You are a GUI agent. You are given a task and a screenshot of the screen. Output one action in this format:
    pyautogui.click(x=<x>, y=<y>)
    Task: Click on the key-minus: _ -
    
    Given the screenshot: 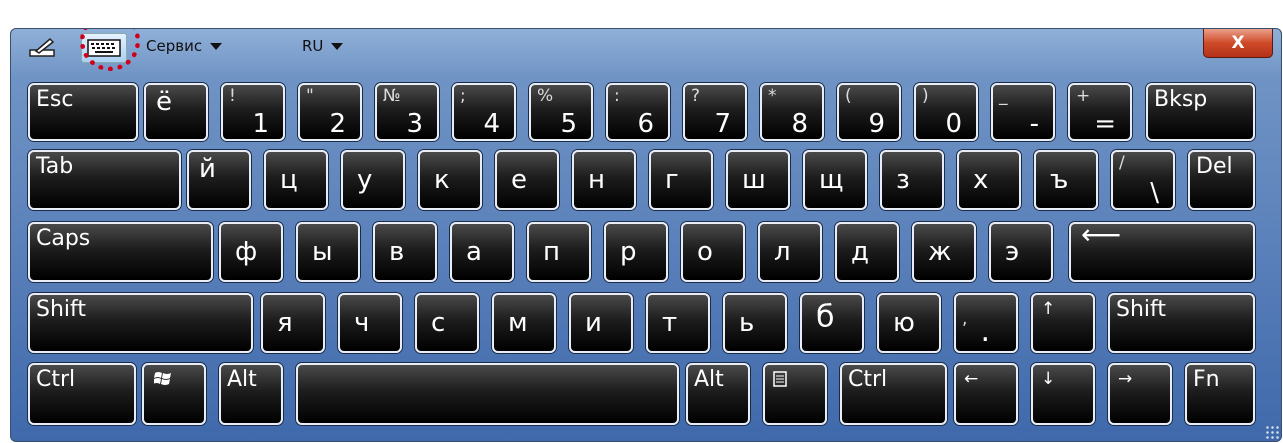 What is the action you would take?
    pyautogui.click(x=1023, y=112)
    